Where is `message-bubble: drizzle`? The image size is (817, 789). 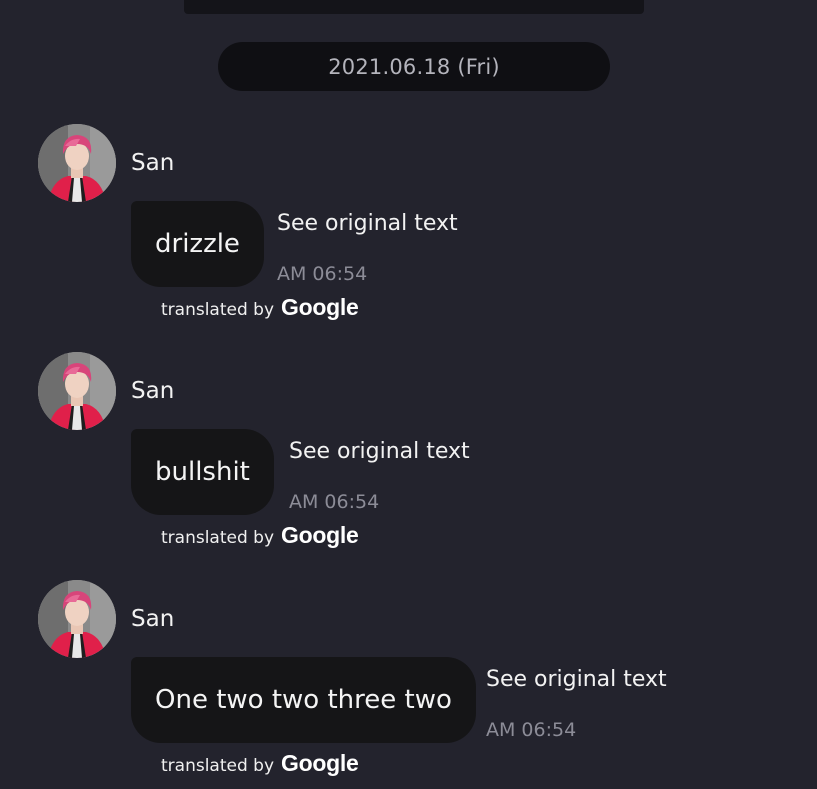
message-bubble: drizzle is located at coordinates (197, 244).